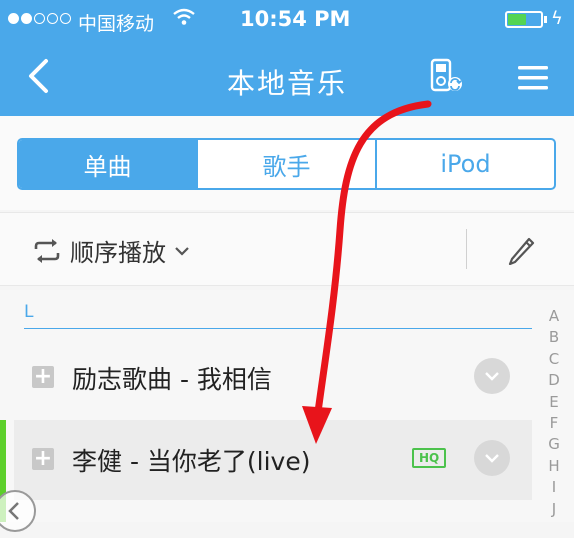 This screenshot has height=538, width=574. Describe the element at coordinates (273, 378) in the screenshot. I see `list-item: + 励志歌曲 - 我相信` at that location.